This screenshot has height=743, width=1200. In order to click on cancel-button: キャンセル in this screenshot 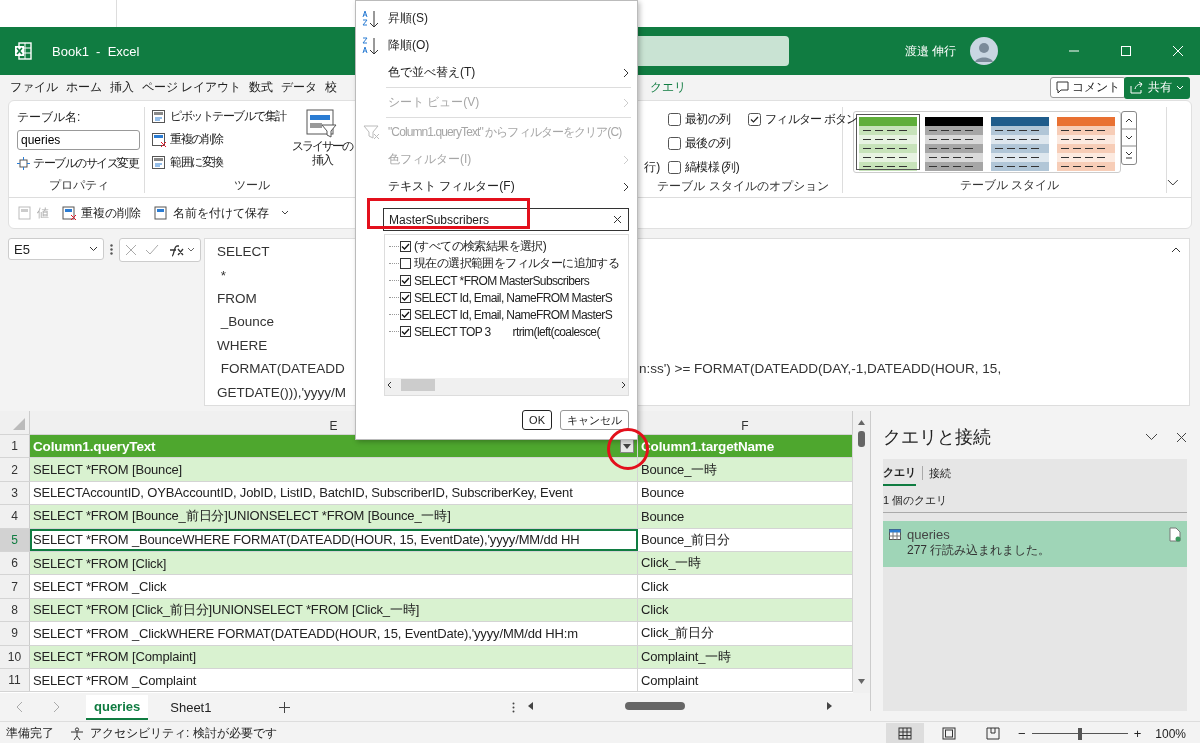, I will do `click(594, 420)`.